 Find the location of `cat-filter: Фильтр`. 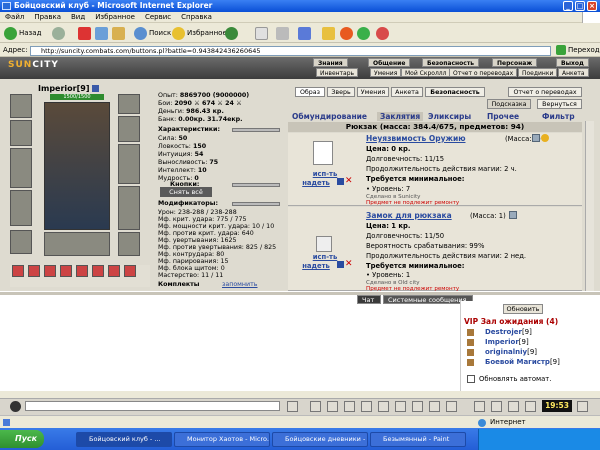

cat-filter: Фильтр is located at coordinates (558, 116).